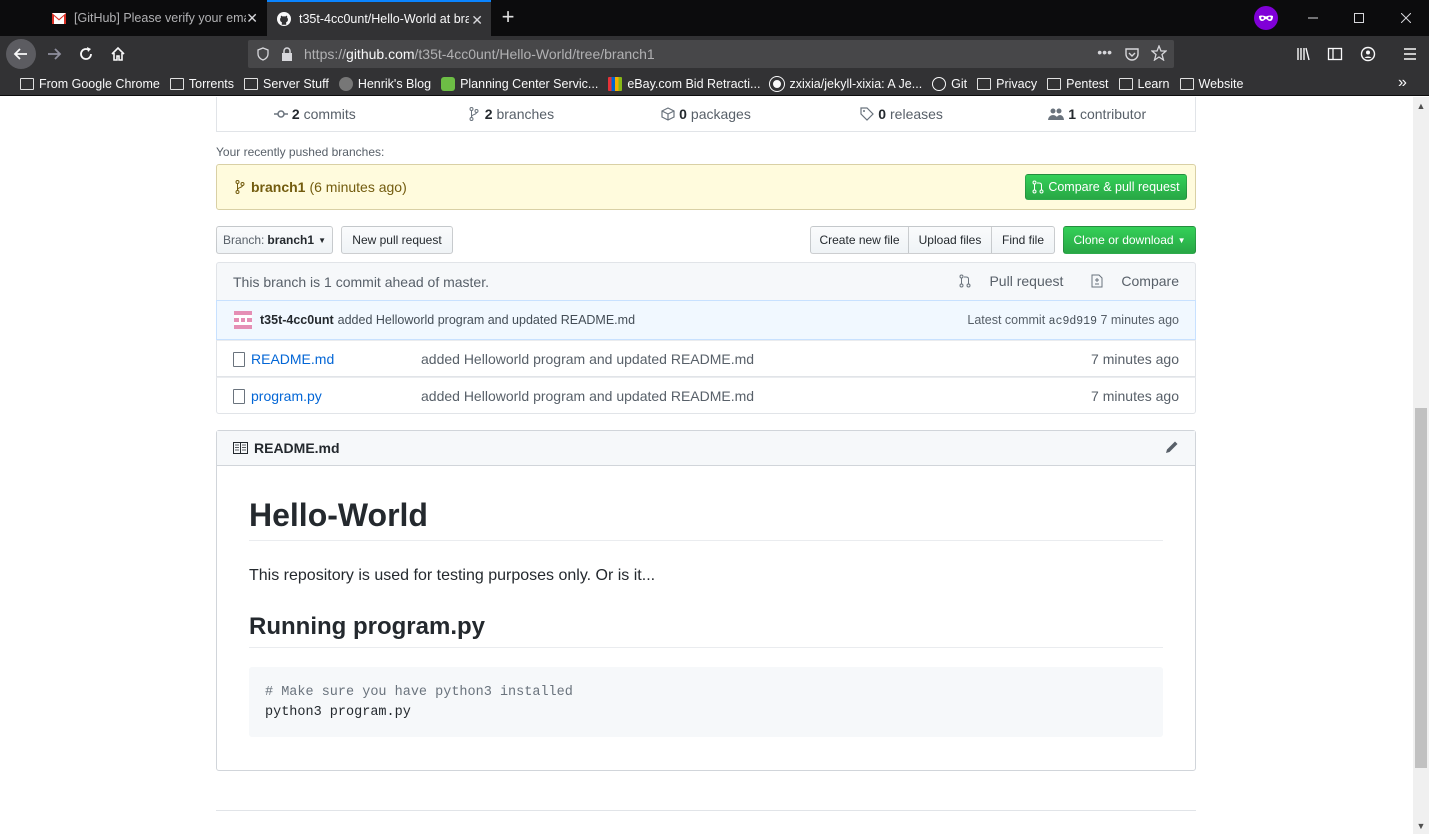 The image size is (1429, 834). Describe the element at coordinates (1421, 588) in the screenshot. I see `scrollbar-thumb` at that location.